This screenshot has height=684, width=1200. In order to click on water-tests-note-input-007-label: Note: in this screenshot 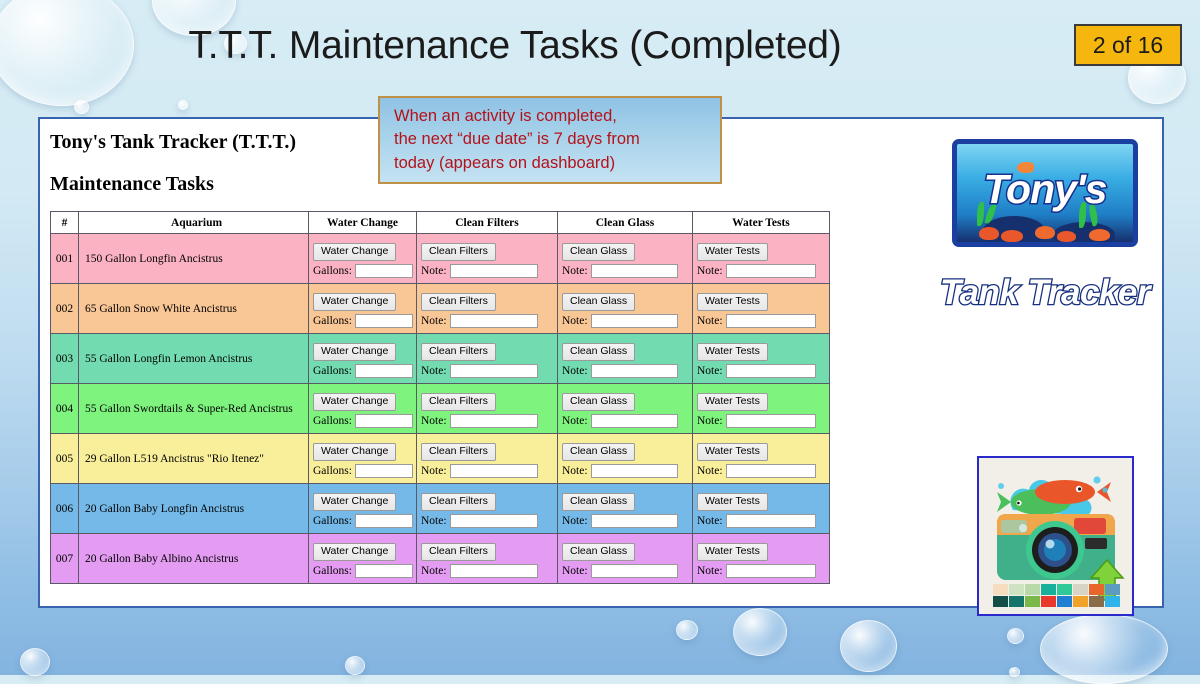, I will do `click(709, 570)`.